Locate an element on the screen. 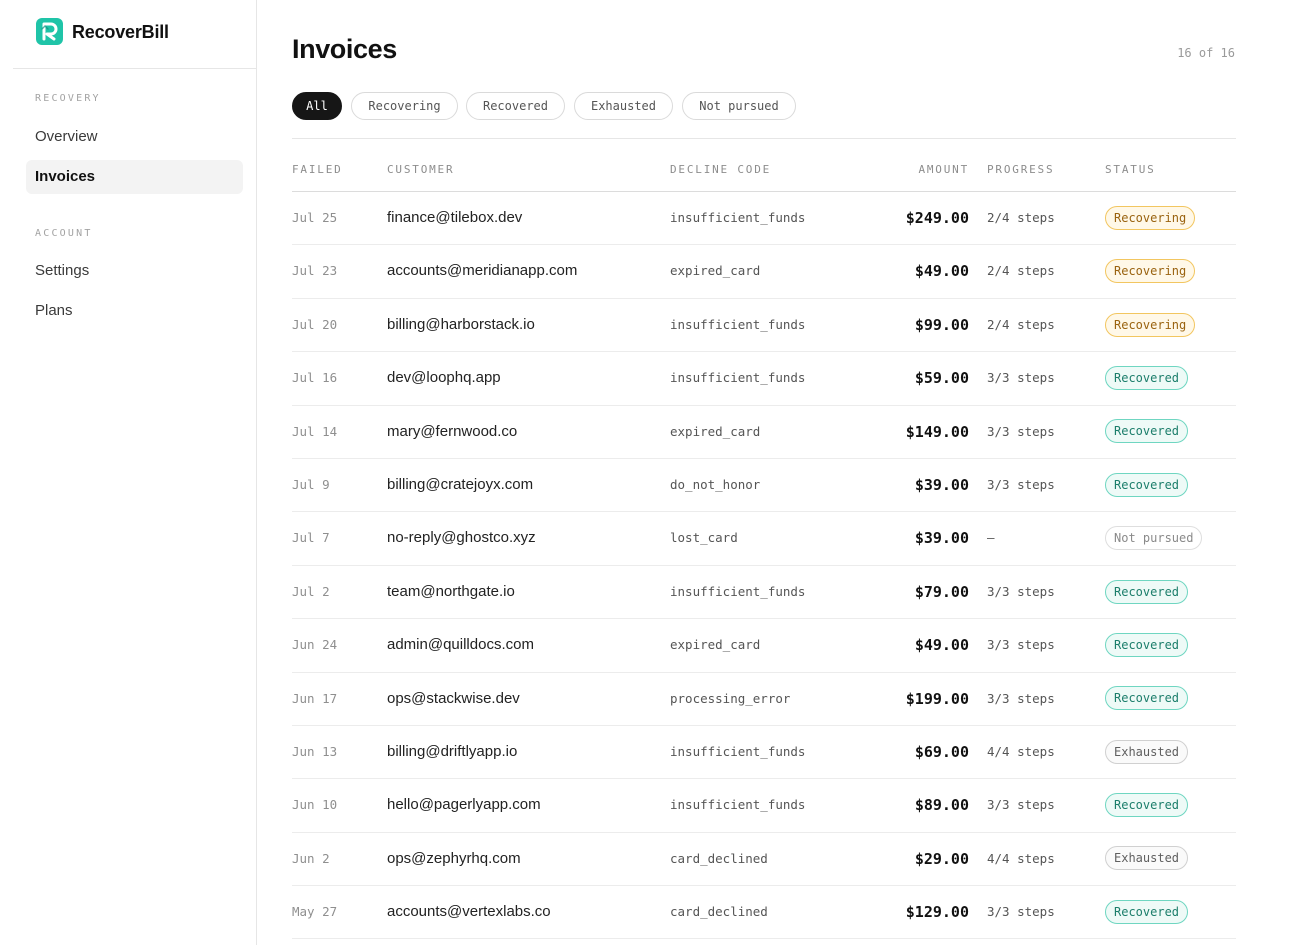 This screenshot has height=945, width=1308. amount: $249.00 is located at coordinates (937, 218).